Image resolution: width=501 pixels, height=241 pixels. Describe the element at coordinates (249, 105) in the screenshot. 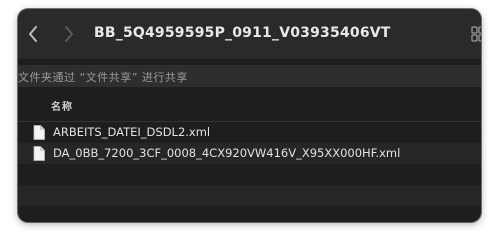

I see `column-header: 名称` at that location.